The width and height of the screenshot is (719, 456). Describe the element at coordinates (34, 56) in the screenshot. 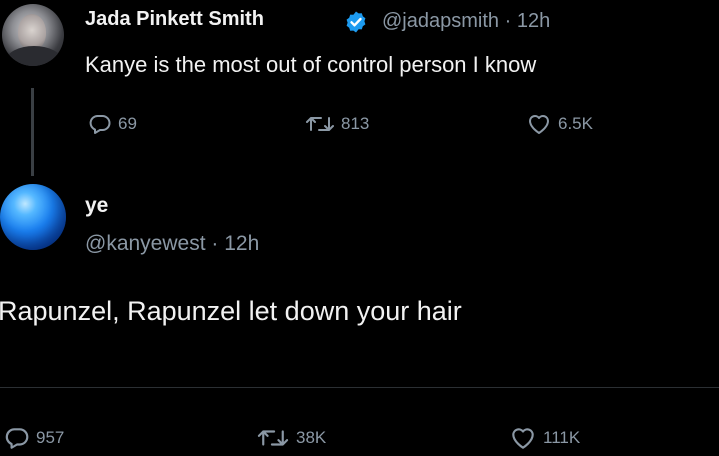

I see `avatar-shoulders` at that location.